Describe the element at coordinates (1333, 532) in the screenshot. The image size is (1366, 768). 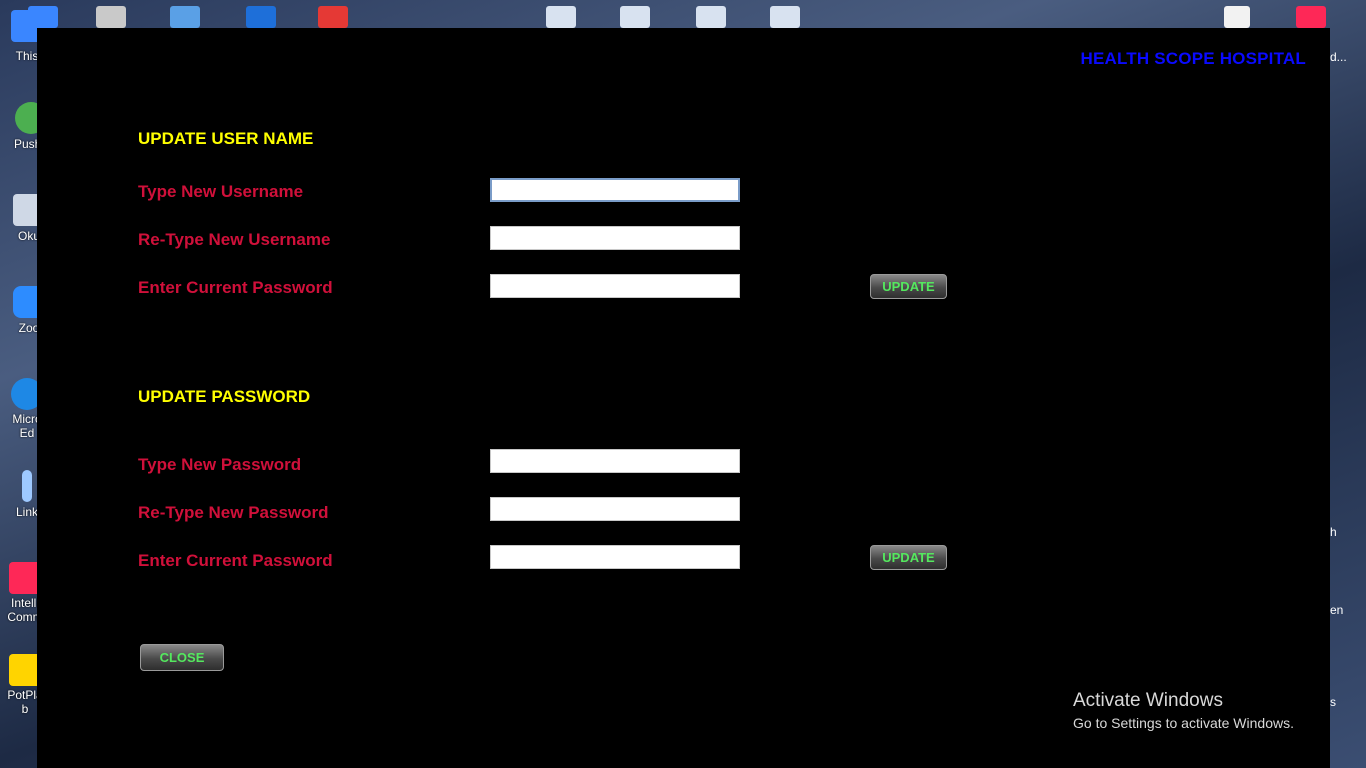
I see `desktop-item-label: h` at that location.